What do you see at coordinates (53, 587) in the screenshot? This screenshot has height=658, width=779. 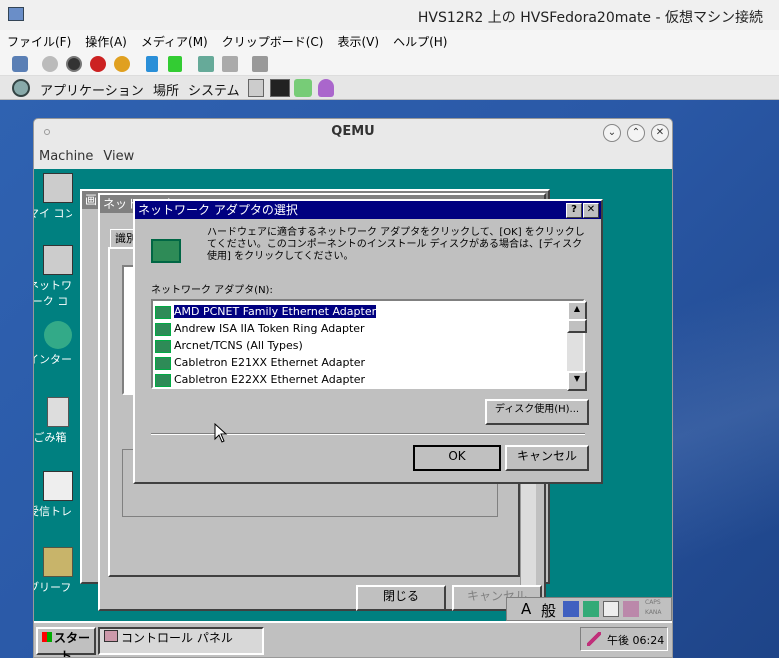 I see `briefcase-label: ブリーフケース` at bounding box center [53, 587].